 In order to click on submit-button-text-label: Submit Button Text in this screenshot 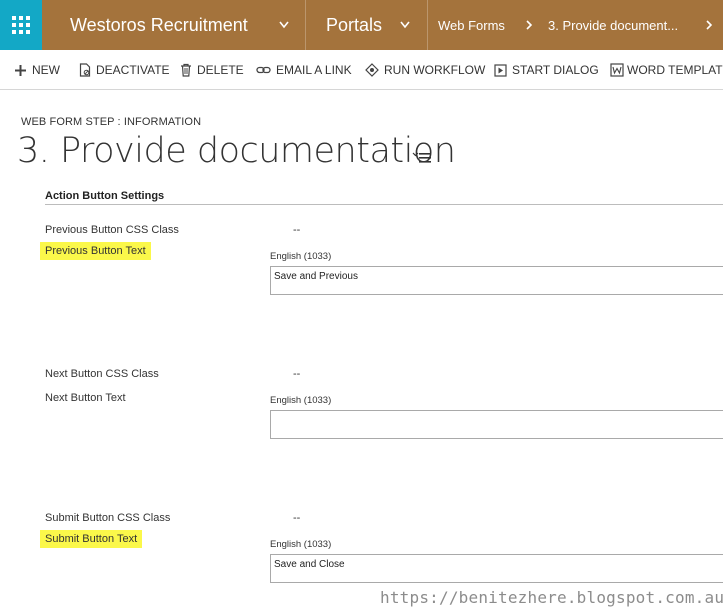, I will do `click(91, 539)`.